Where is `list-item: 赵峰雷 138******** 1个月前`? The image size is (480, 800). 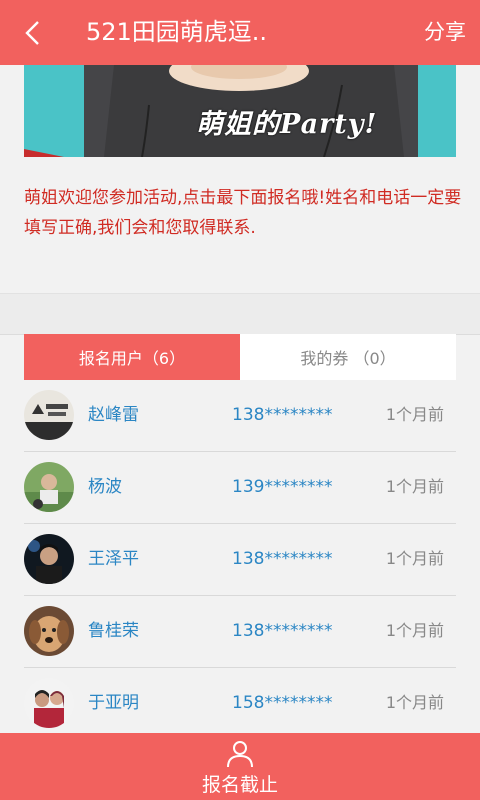 list-item: 赵峰雷 138******** 1个月前 is located at coordinates (240, 416).